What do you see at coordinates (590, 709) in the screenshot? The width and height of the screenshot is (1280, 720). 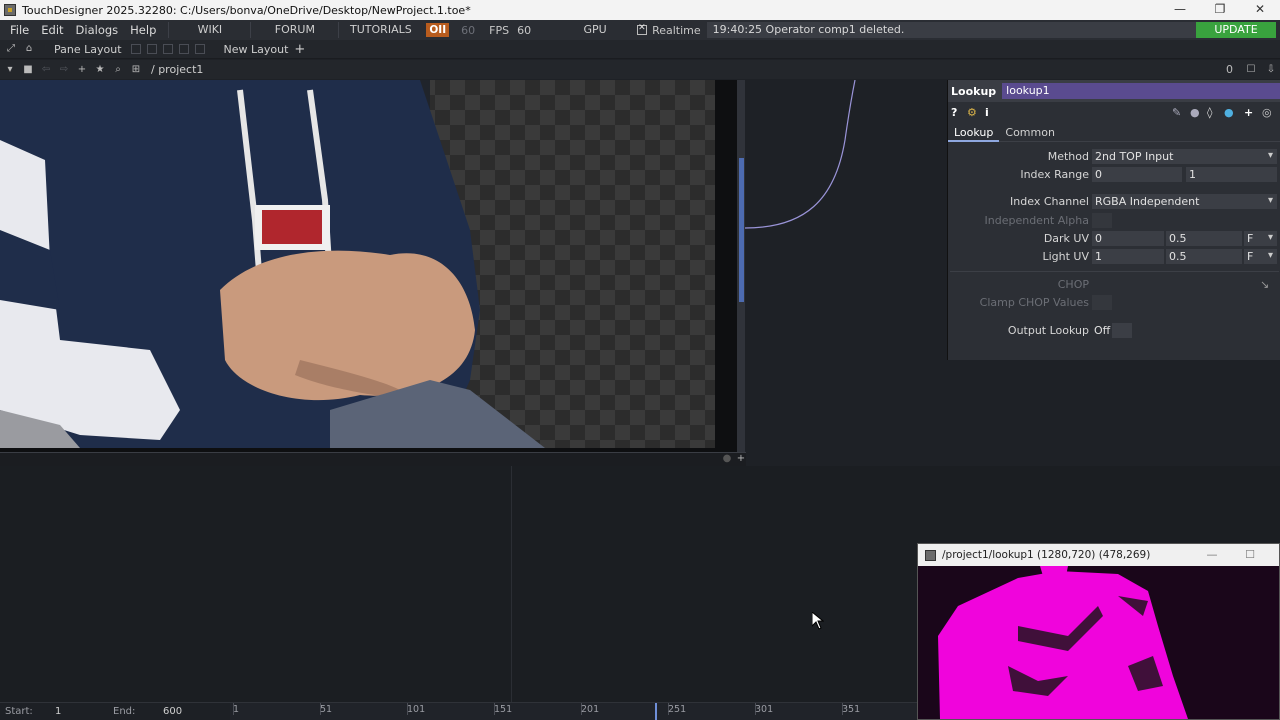 I see `tick-label: 201` at bounding box center [590, 709].